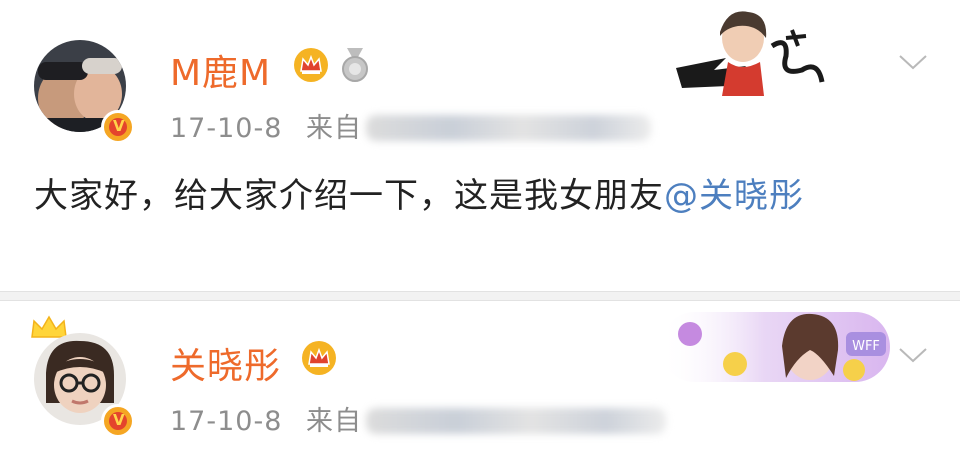  What do you see at coordinates (866, 346) in the screenshot?
I see `svg-text: WFF` at bounding box center [866, 346].